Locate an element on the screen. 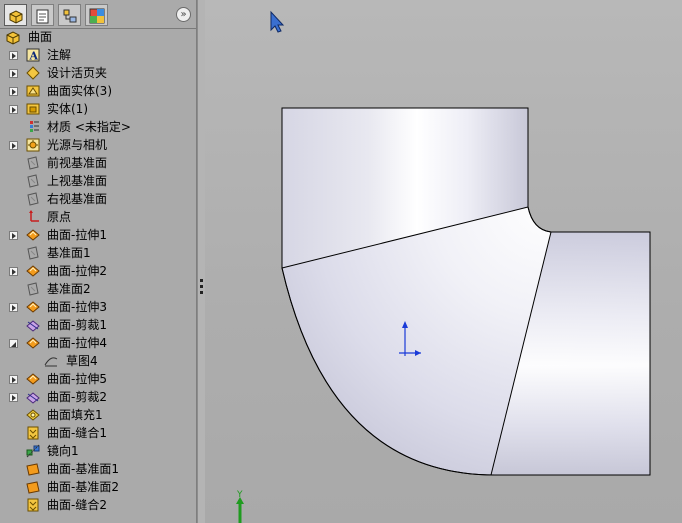 The width and height of the screenshot is (682, 523). tree-item-label: 材质 <未指定> is located at coordinates (89, 127).